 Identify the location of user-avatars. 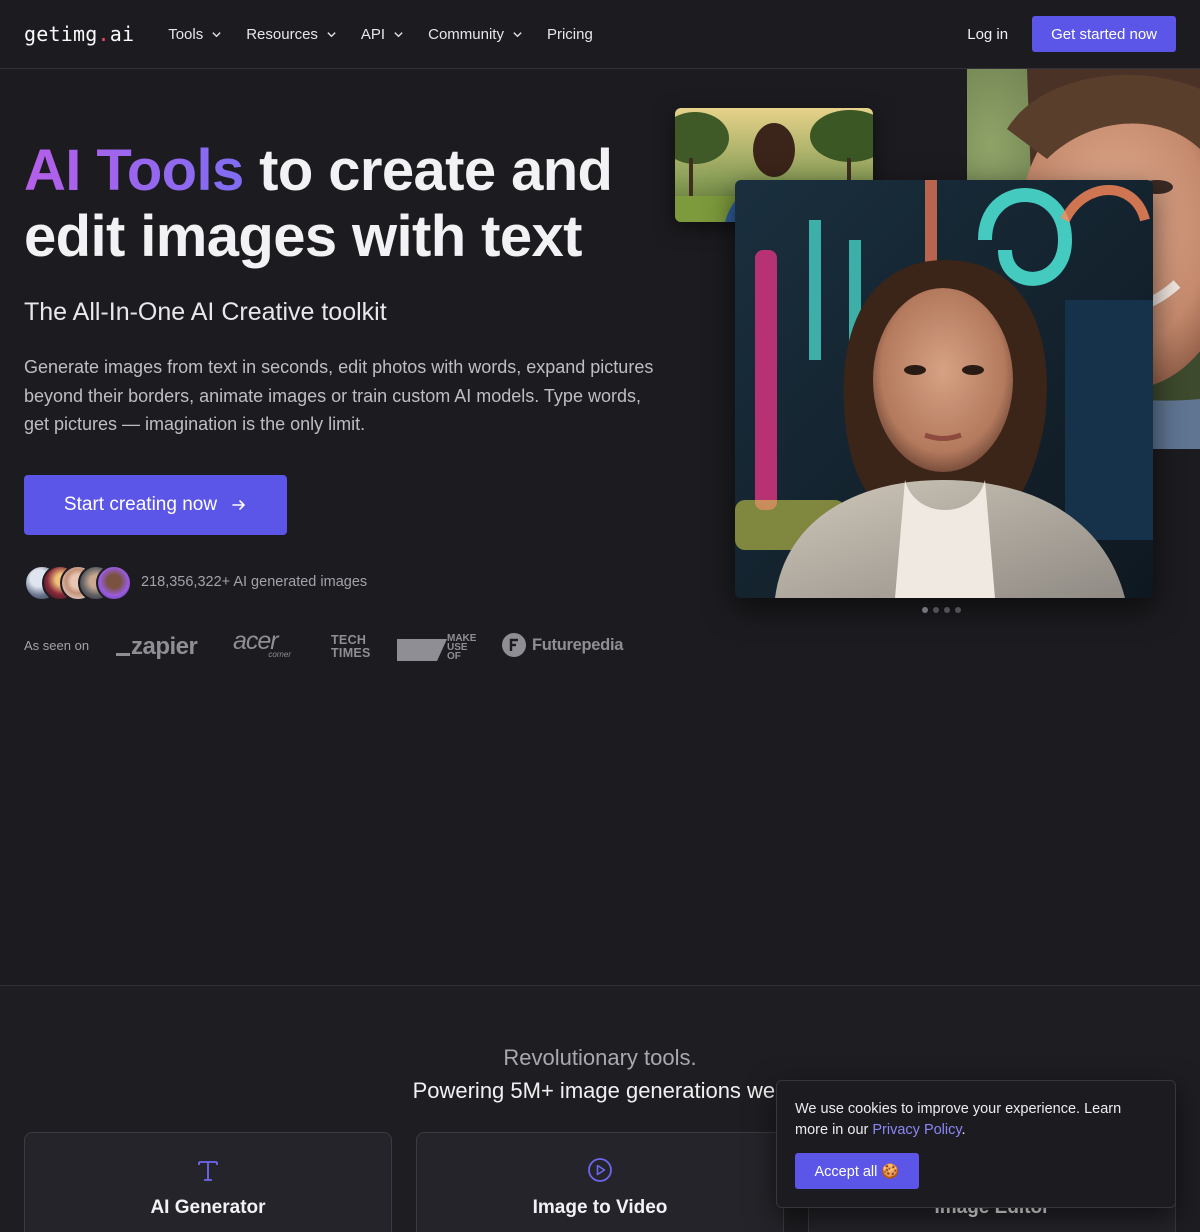
(78, 583).